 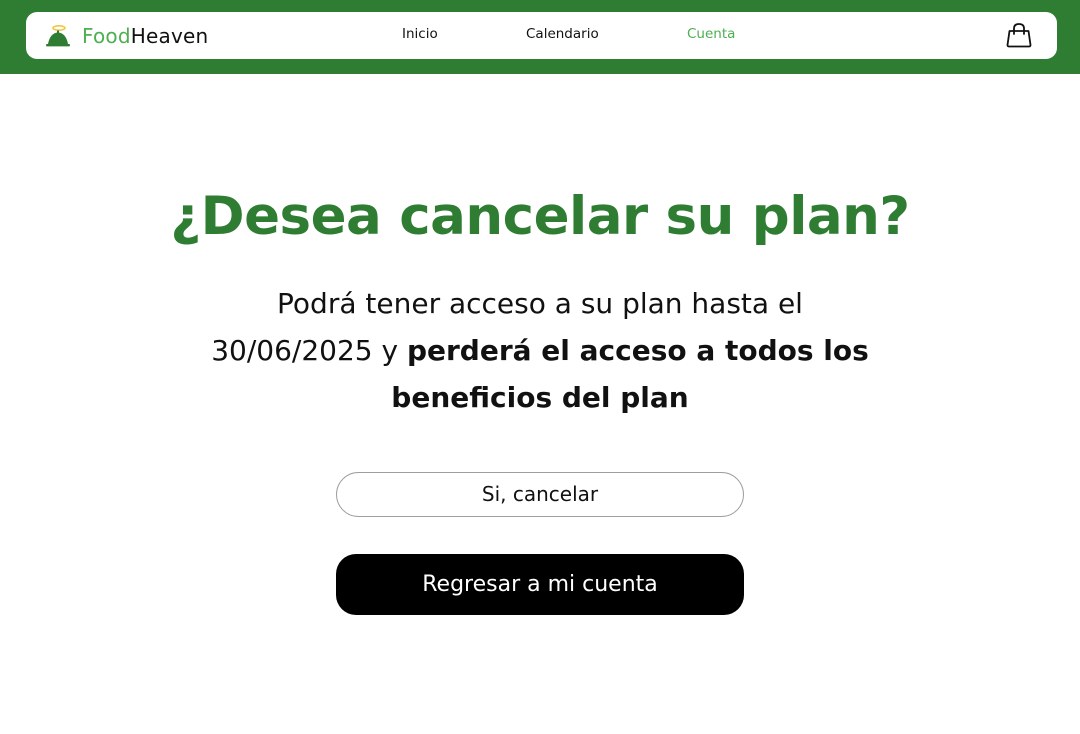 I want to click on nav-item-cuenta: Cuenta, so click(x=711, y=34).